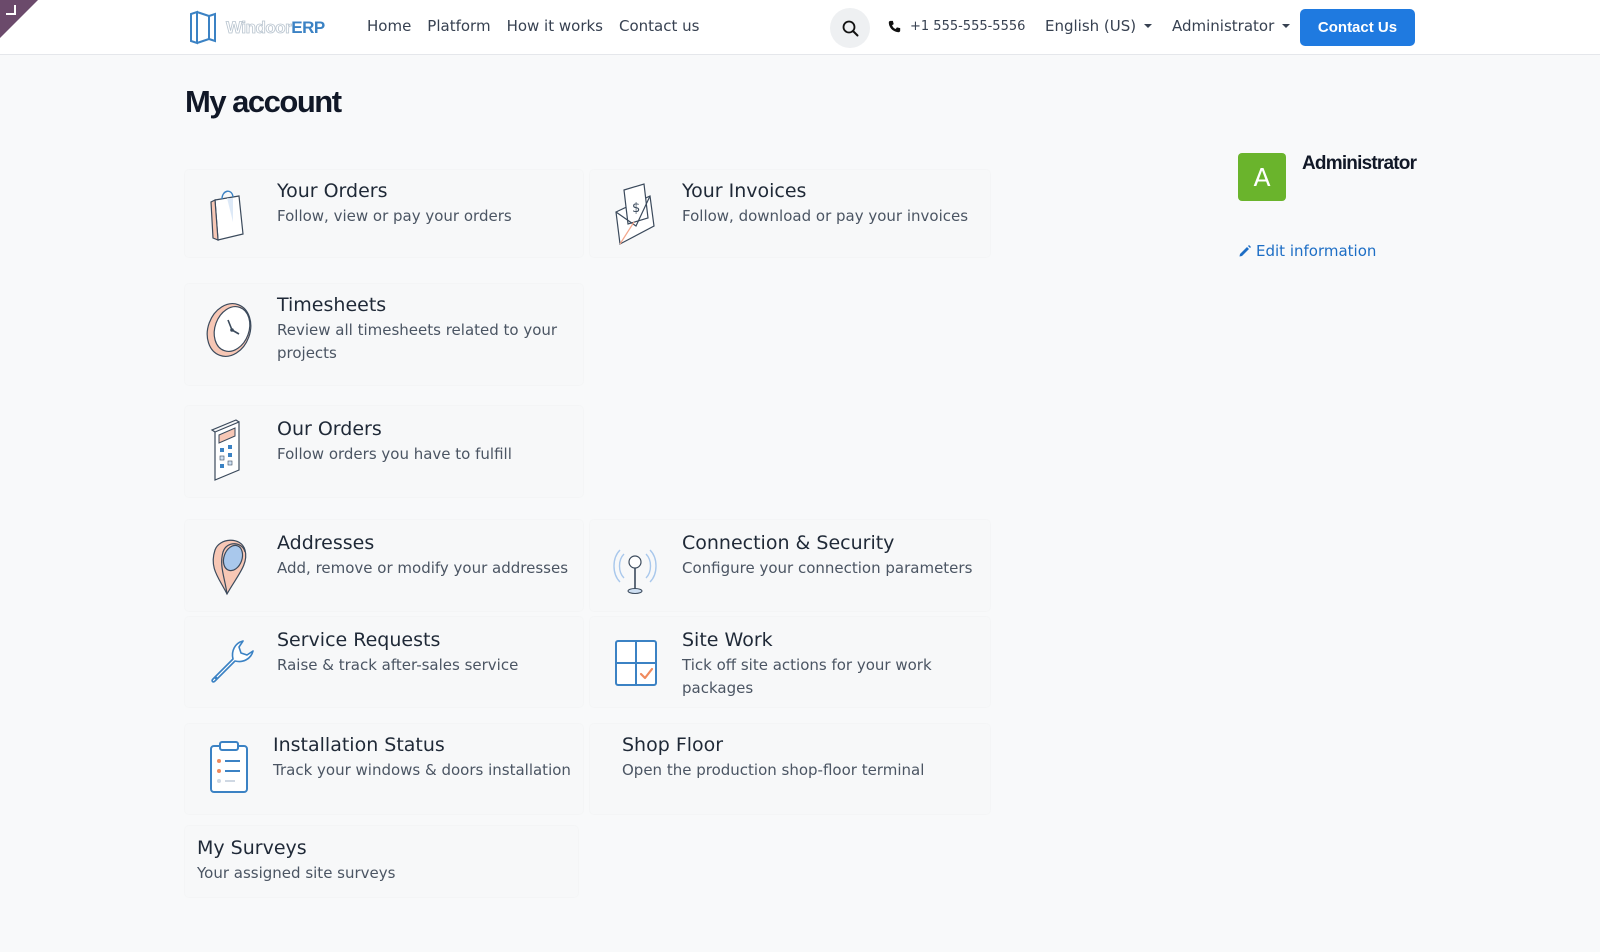  What do you see at coordinates (296, 873) in the screenshot?
I see `card-desc: Your assigned site surveys` at bounding box center [296, 873].